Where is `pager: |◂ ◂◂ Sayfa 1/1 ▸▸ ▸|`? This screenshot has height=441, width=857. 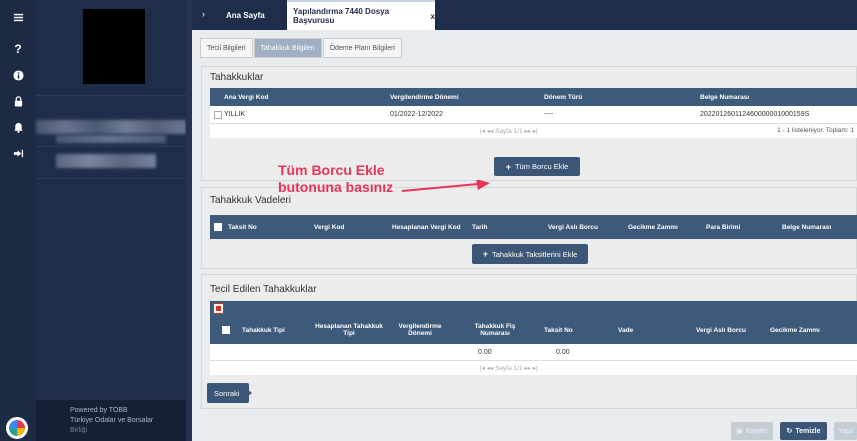 pager: |◂ ◂◂ Sayfa 1/1 ▸▸ ▸| is located at coordinates (509, 368).